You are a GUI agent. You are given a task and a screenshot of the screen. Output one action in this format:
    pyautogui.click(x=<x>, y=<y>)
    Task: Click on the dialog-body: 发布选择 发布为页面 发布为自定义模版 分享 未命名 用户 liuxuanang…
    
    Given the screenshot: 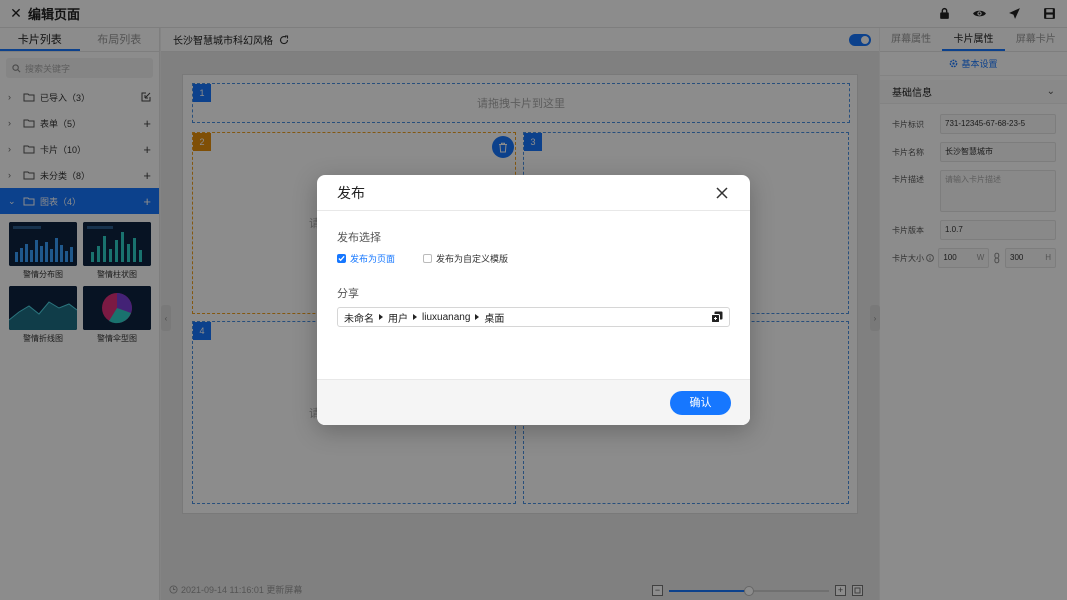 What is the action you would take?
    pyautogui.click(x=533, y=295)
    